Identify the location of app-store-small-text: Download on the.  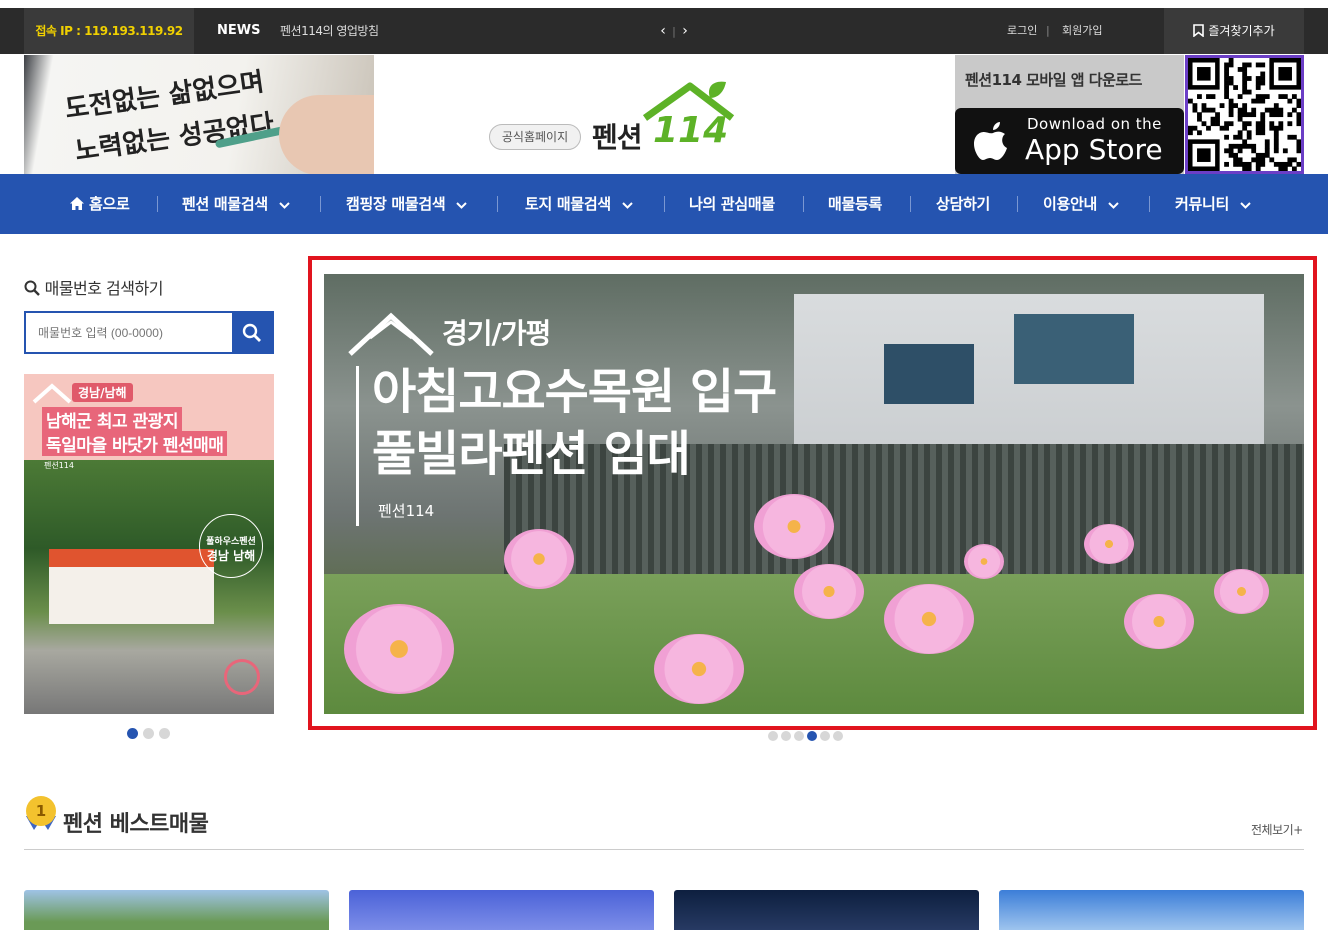
(1094, 124).